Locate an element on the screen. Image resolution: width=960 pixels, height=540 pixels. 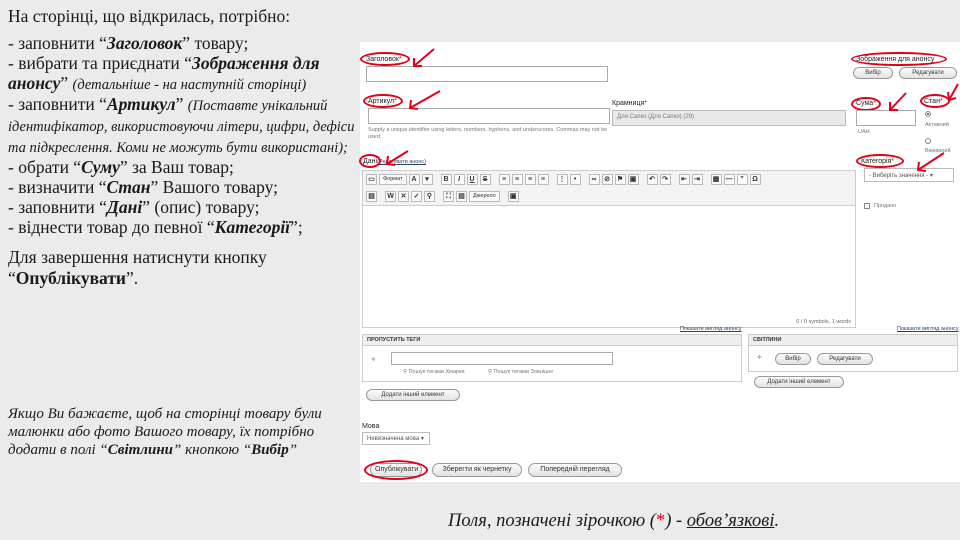
publish-button: Опублікувати is located at coordinates (396, 470).